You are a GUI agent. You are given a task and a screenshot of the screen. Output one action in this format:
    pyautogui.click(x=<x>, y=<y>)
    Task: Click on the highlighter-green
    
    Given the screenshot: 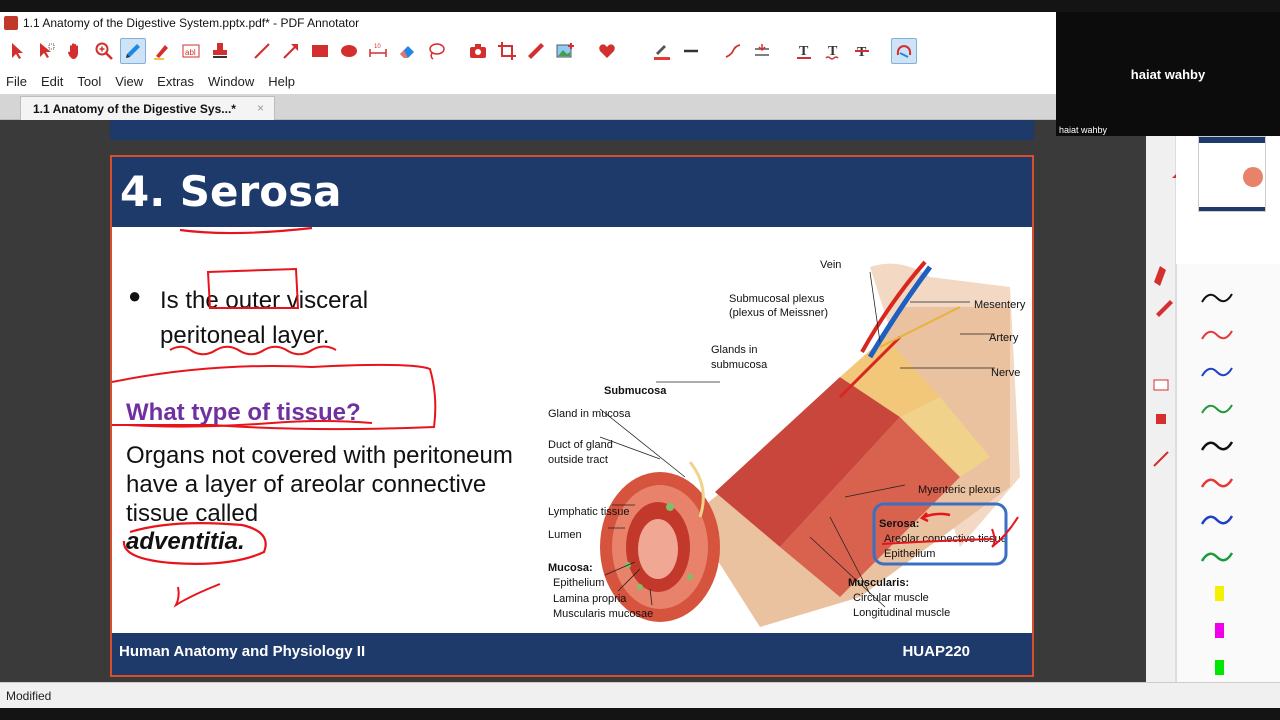 What is the action you would take?
    pyautogui.click(x=1219, y=667)
    